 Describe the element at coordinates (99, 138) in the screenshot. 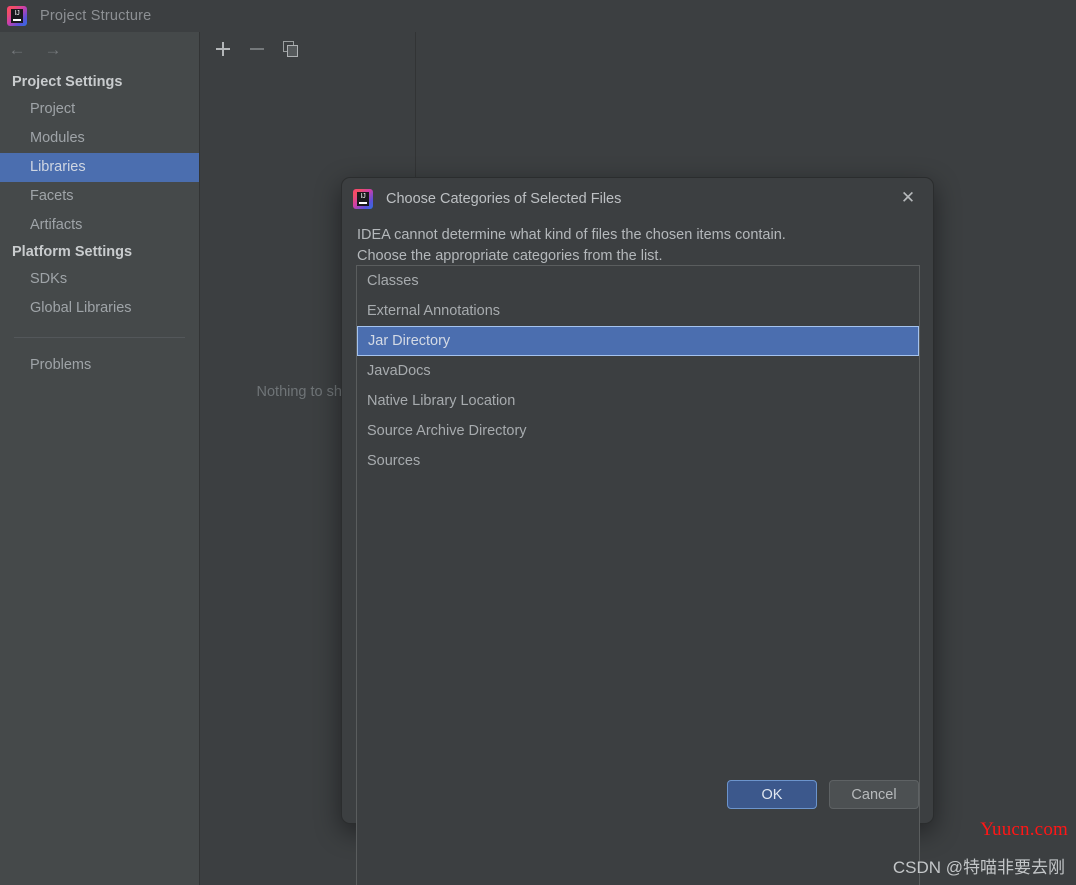

I see `sidebar-item-modules: Modules` at that location.